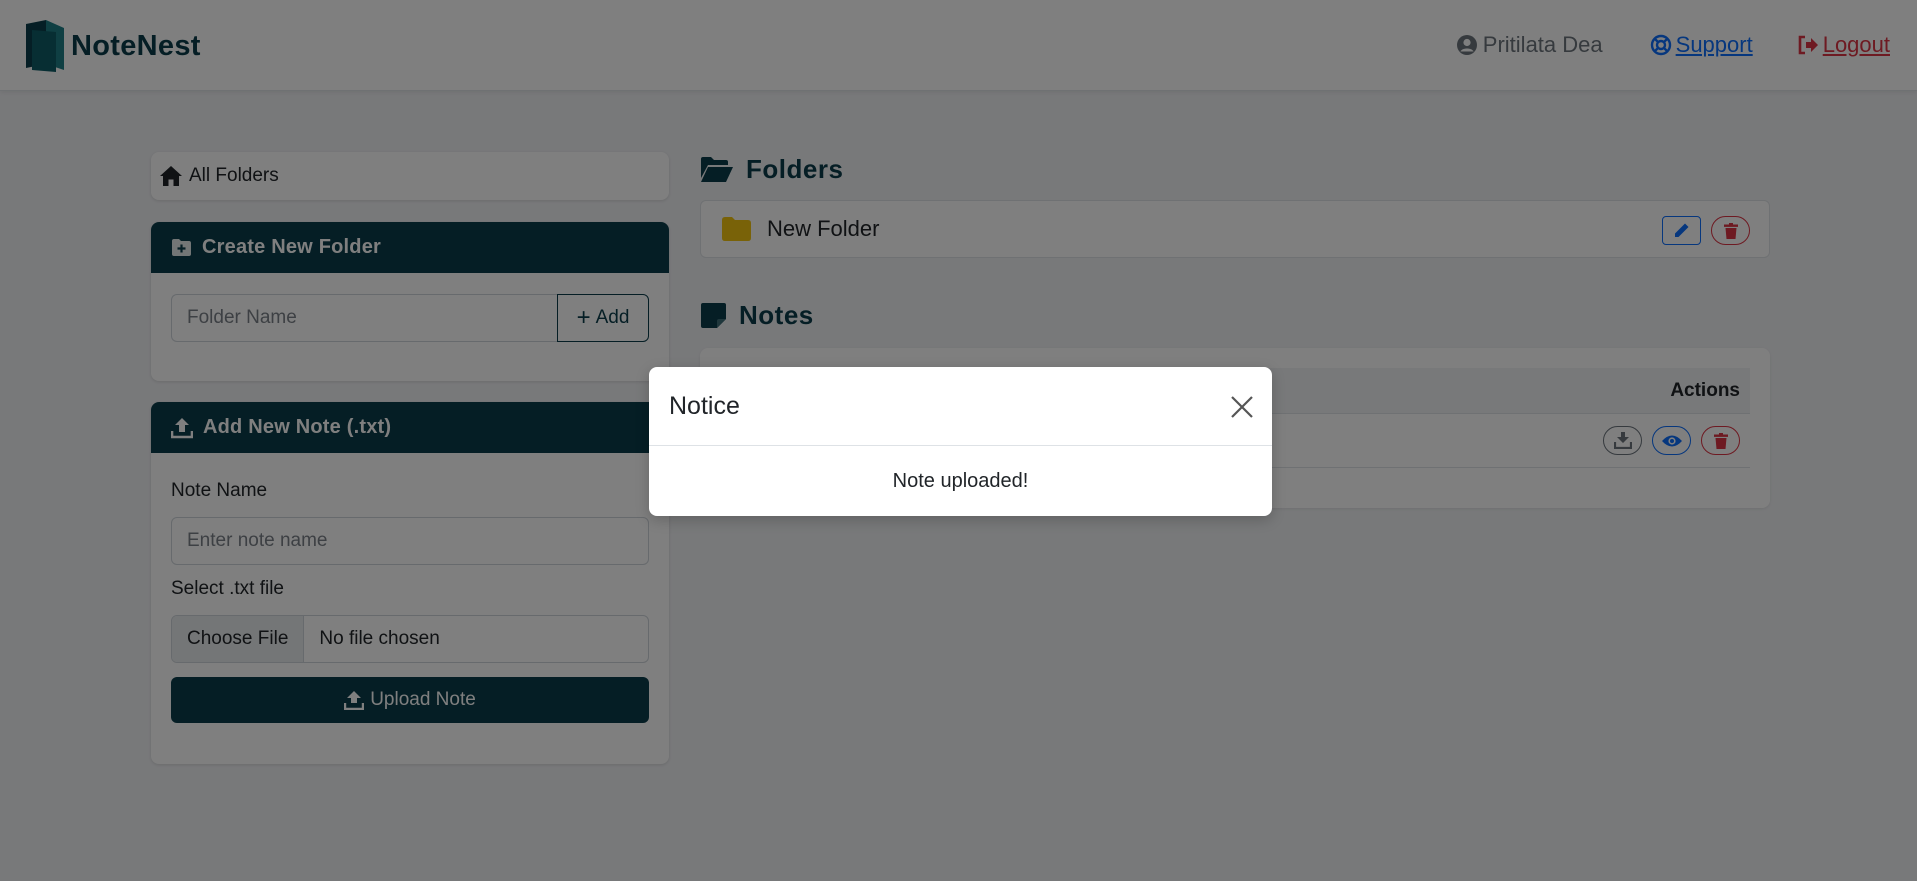  I want to click on close-icon, so click(1242, 407).